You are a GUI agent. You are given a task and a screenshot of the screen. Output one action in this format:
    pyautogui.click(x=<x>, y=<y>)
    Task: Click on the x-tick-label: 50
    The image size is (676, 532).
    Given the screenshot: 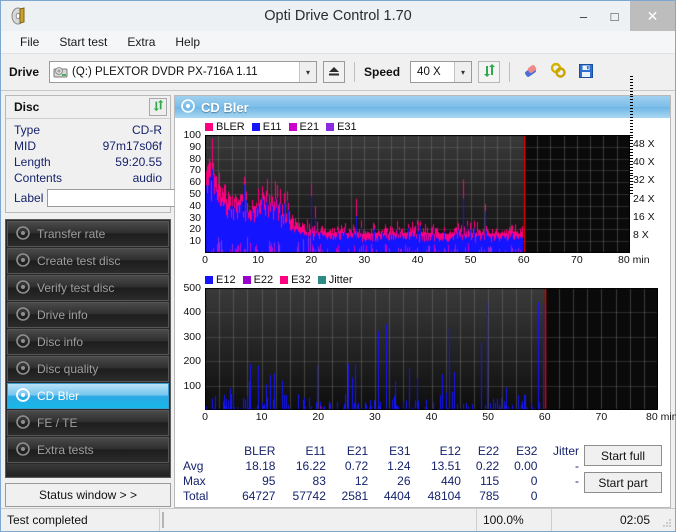 What is the action you would take?
    pyautogui.click(x=488, y=417)
    